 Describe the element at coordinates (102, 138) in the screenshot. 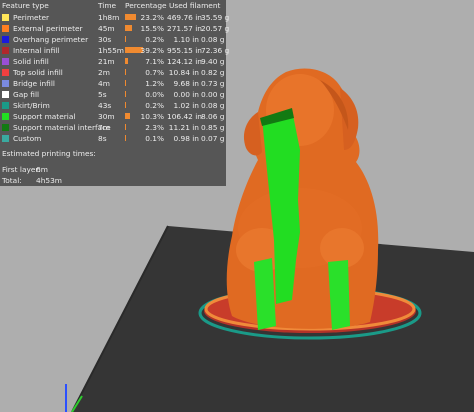

I see `feature-time: 8s` at that location.